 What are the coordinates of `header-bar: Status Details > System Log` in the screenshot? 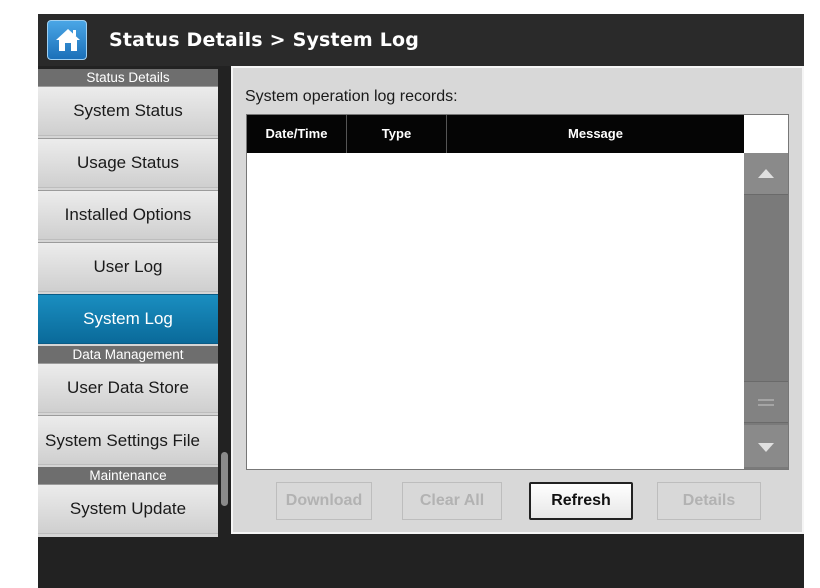 It's located at (421, 40).